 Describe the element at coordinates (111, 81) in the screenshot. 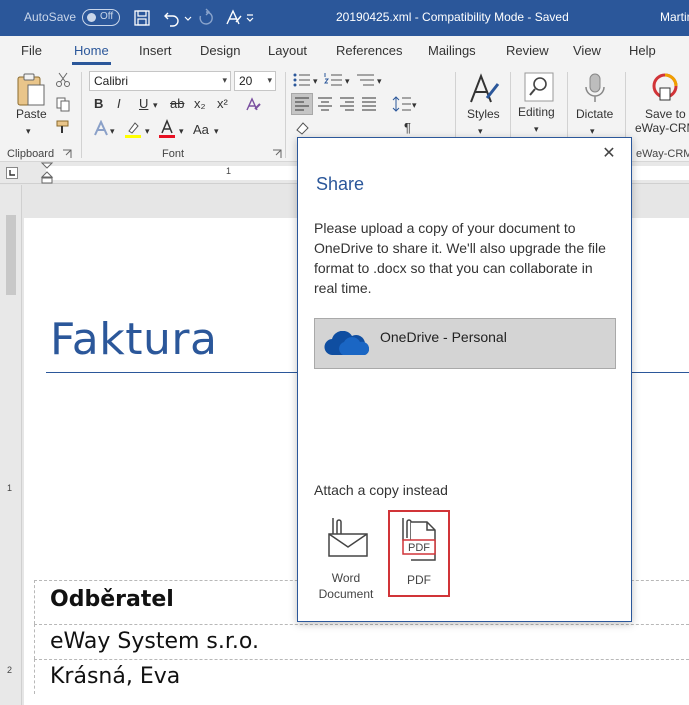

I see `font-name-value: Calibri` at that location.